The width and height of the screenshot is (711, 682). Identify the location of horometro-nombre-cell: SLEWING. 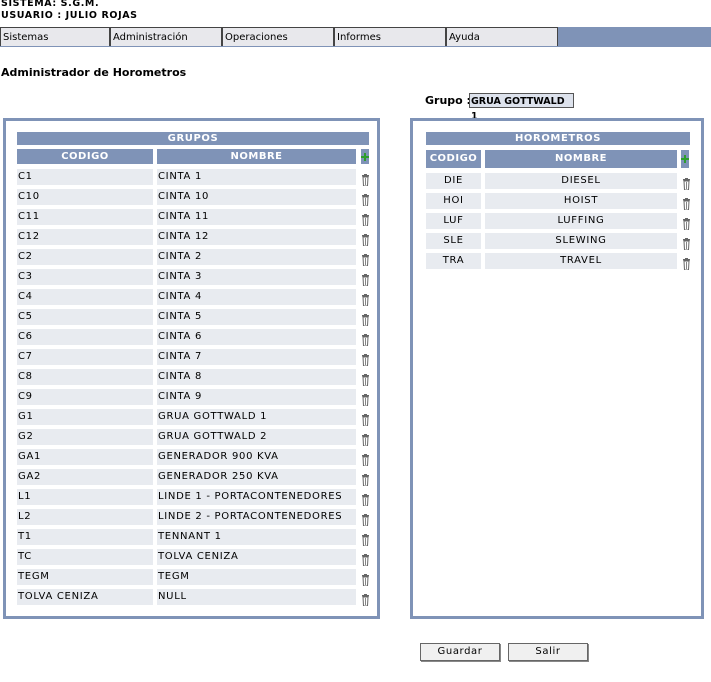
(581, 241).